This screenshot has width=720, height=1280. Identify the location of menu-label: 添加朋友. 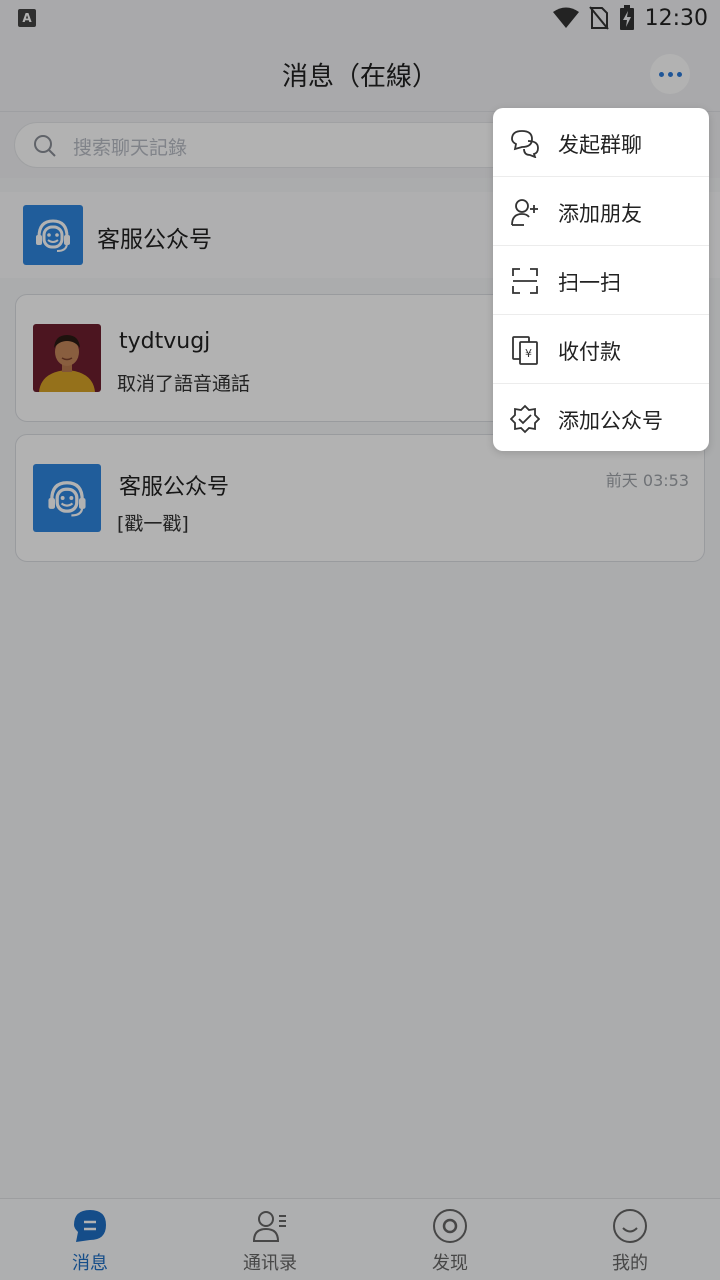
(600, 214).